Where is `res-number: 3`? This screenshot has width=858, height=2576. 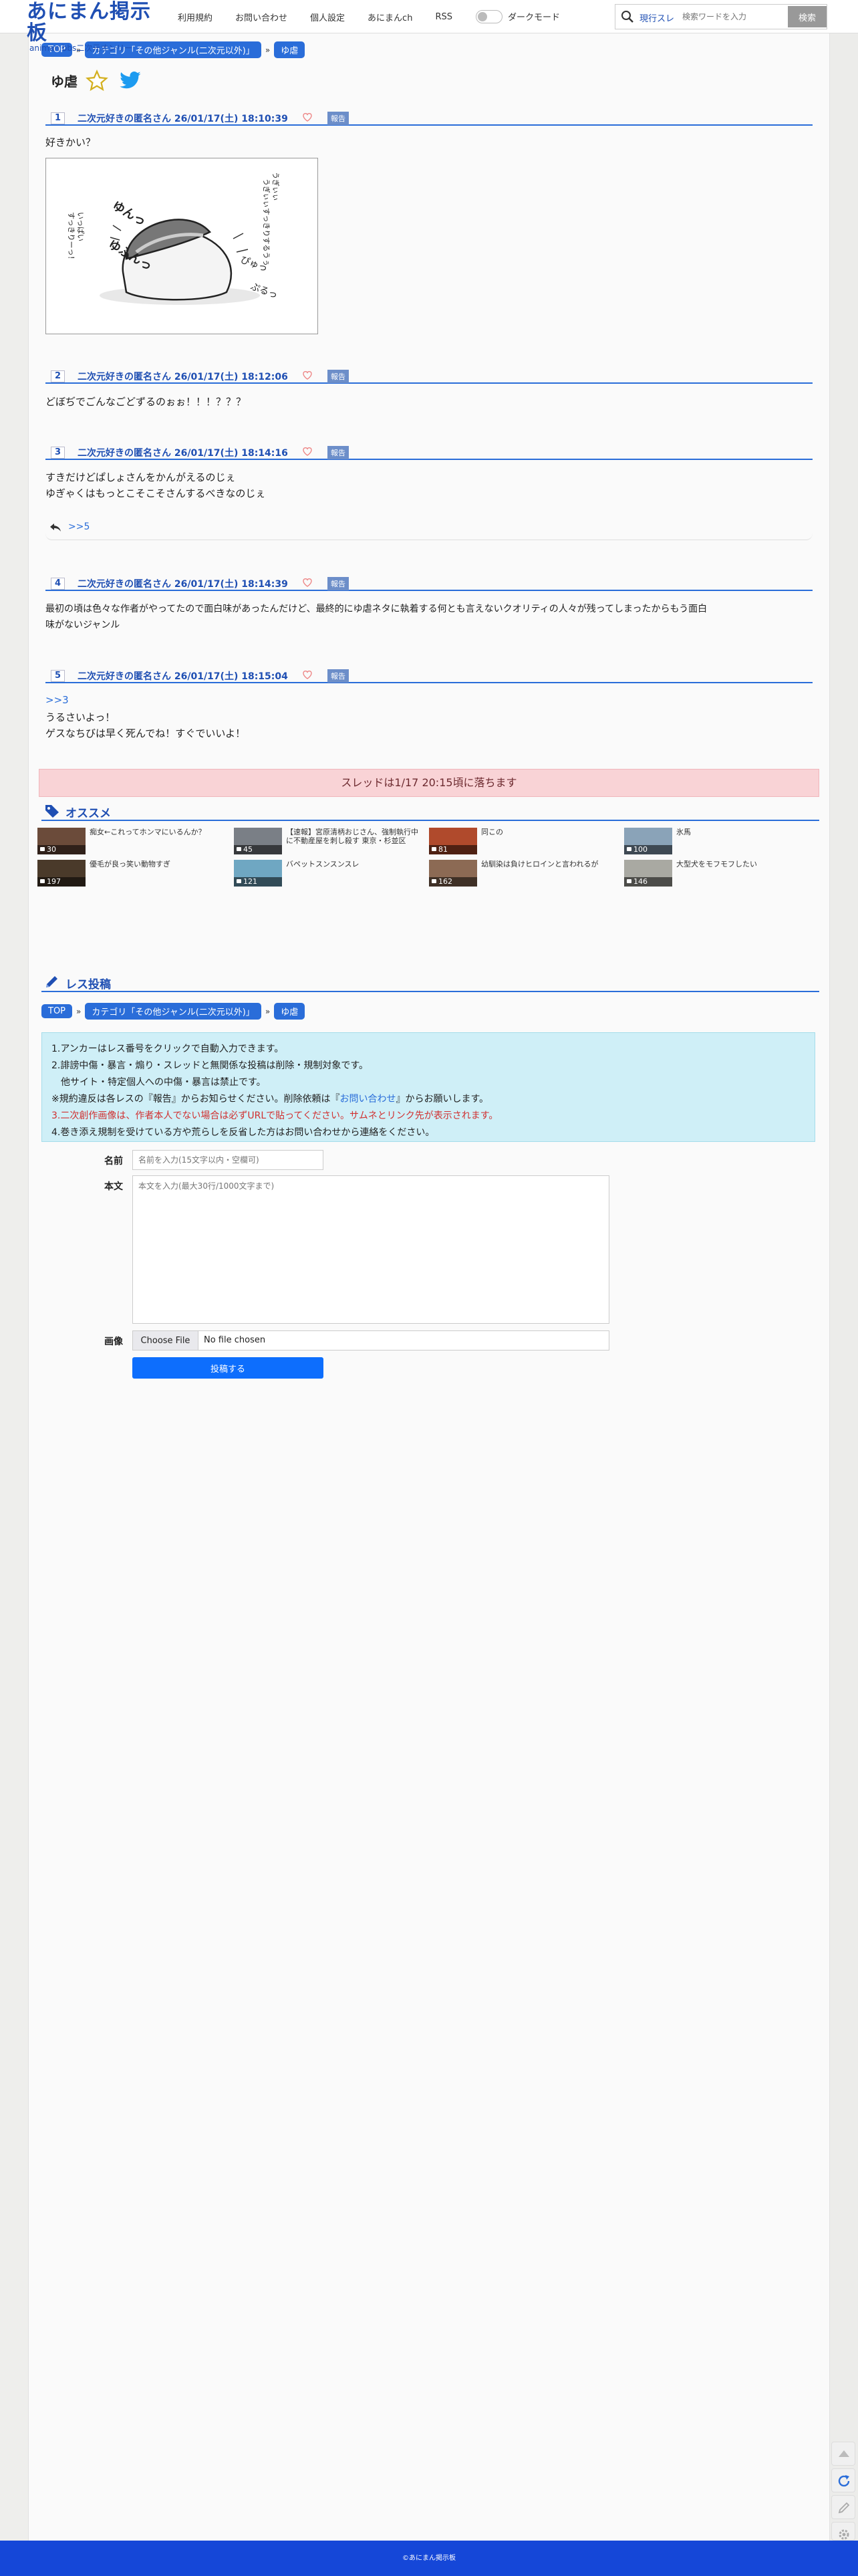 res-number: 3 is located at coordinates (58, 453).